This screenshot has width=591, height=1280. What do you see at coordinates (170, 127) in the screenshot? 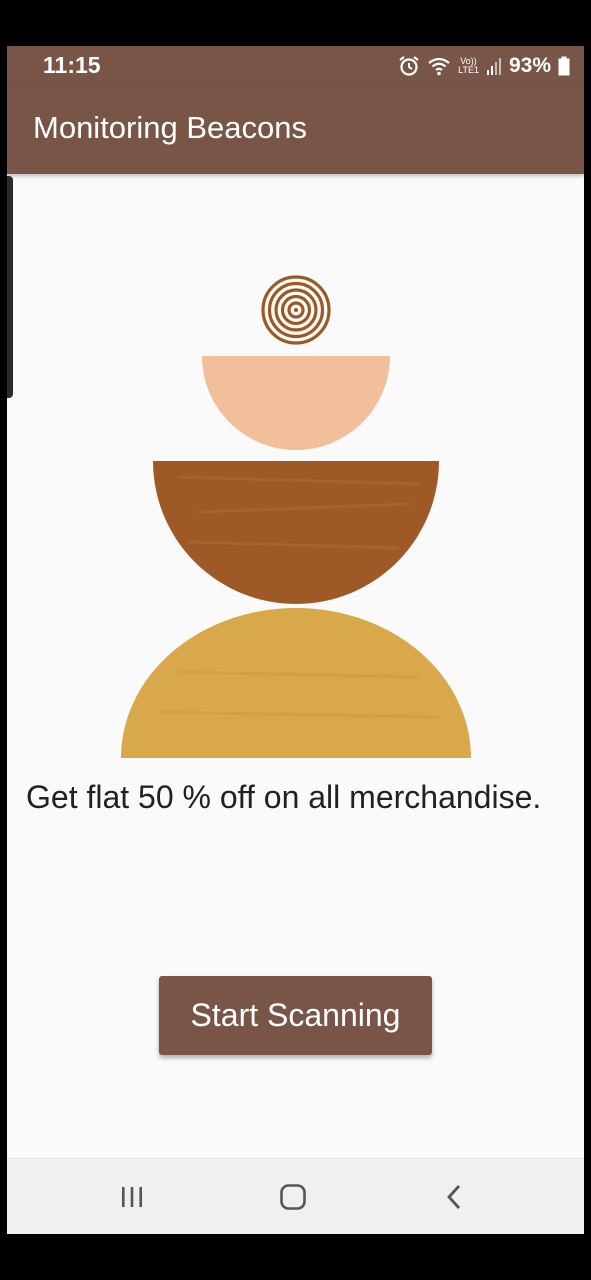
I see `app-title: Monitoring Beacons` at bounding box center [170, 127].